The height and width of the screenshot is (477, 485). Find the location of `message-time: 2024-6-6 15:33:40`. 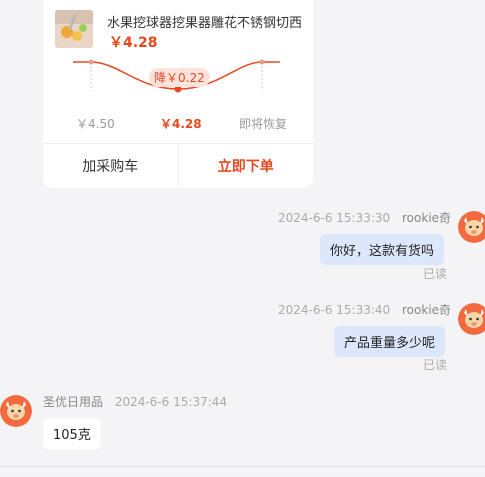

message-time: 2024-6-6 15:33:40 is located at coordinates (334, 310).